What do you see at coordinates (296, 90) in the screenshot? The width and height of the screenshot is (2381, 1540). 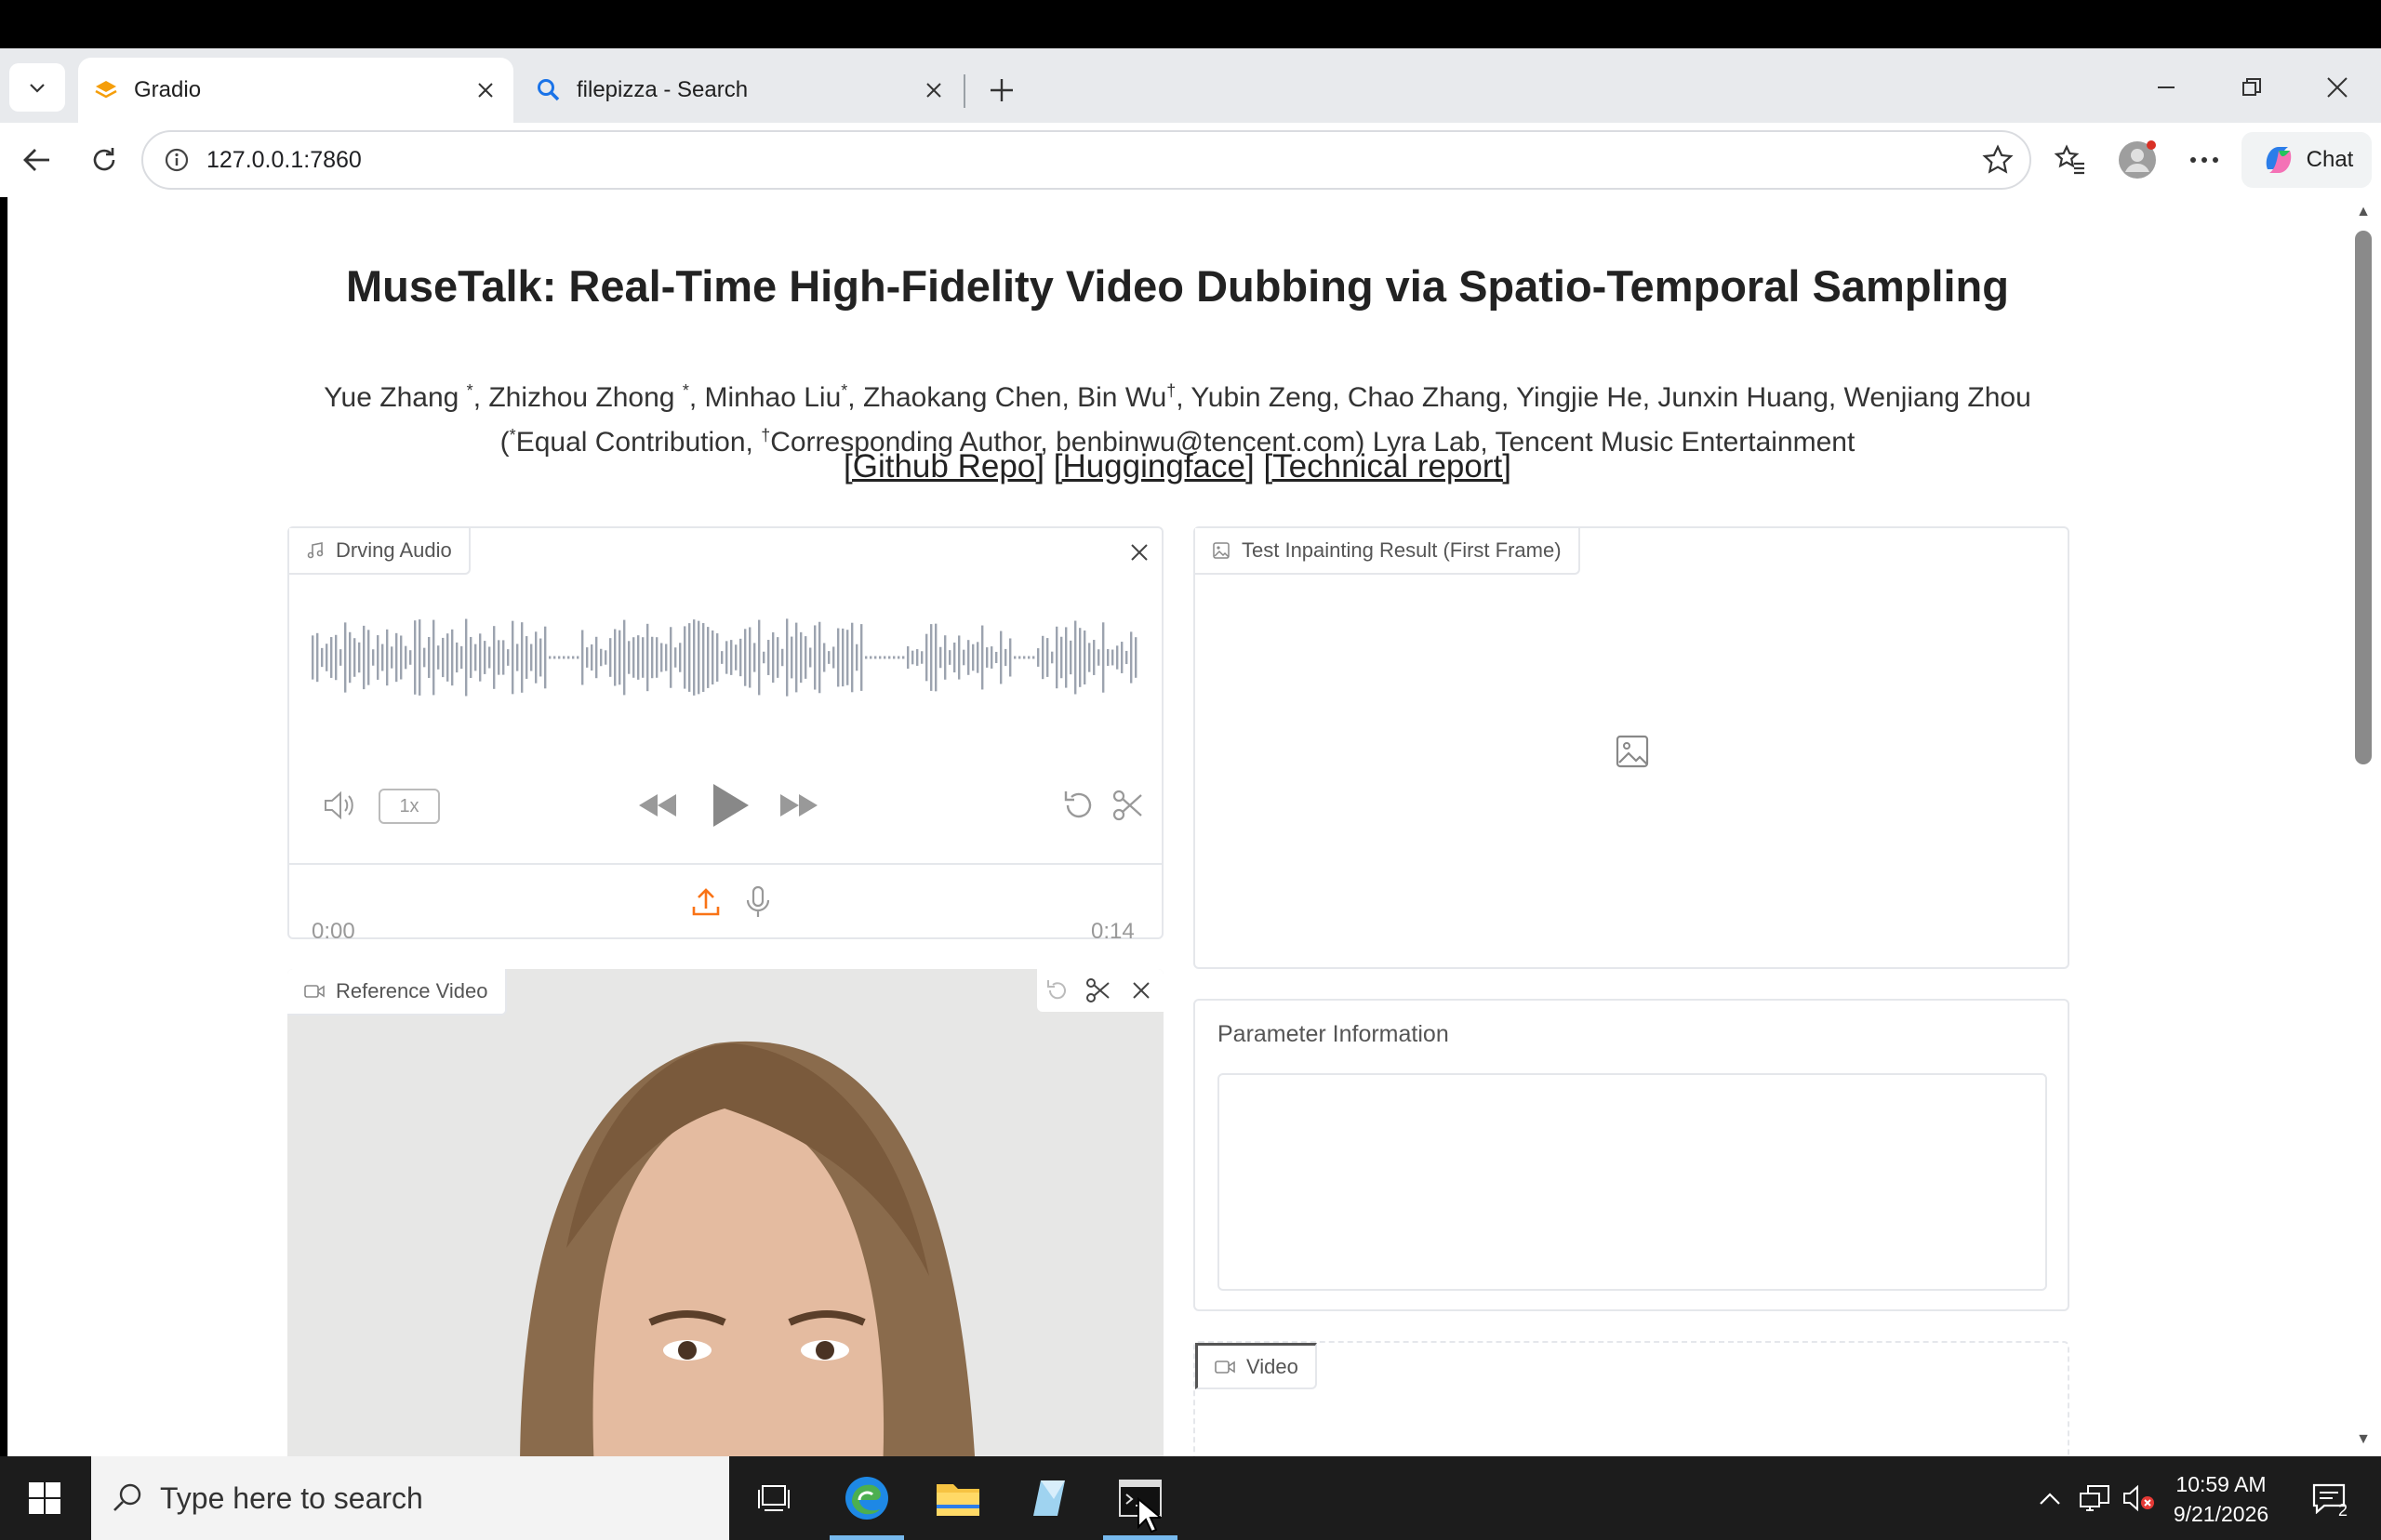 I see `tab-gradio: Gradio` at bounding box center [296, 90].